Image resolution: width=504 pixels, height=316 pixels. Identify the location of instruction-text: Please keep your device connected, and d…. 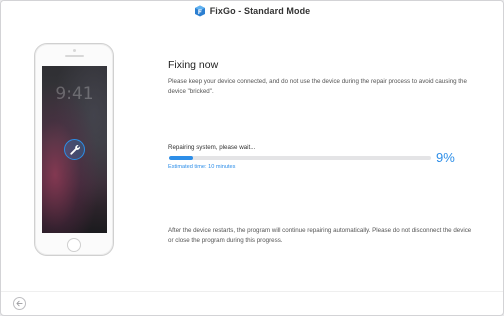
(317, 86).